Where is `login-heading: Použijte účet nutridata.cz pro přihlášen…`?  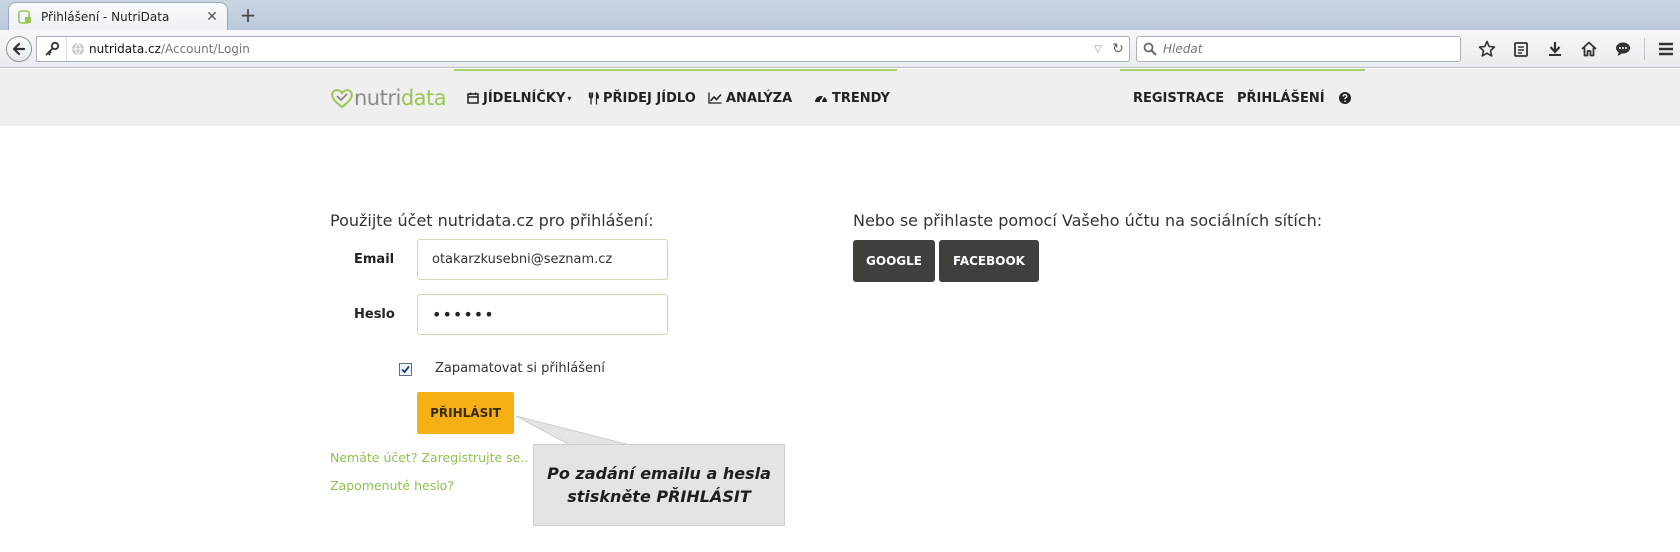
login-heading: Použijte účet nutridata.cz pro přihlášen… is located at coordinates (492, 220).